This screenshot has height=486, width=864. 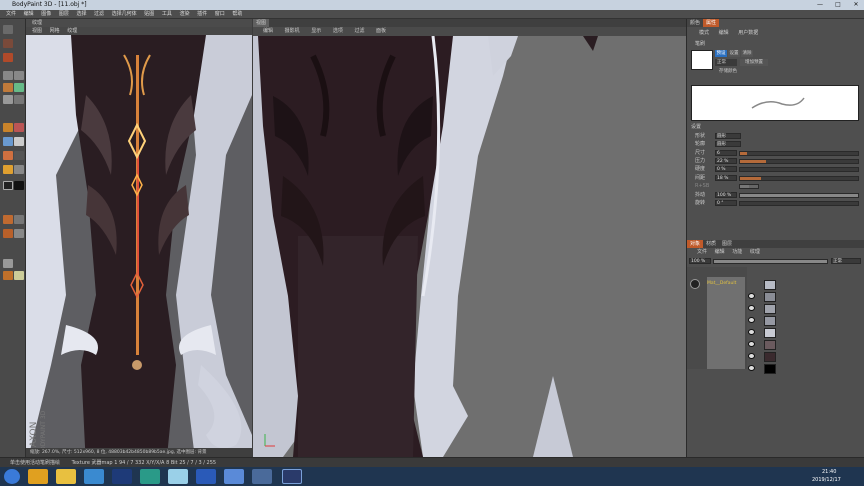 What do you see at coordinates (64, 14) in the screenshot?
I see `menu-layer: 图层` at bounding box center [64, 14].